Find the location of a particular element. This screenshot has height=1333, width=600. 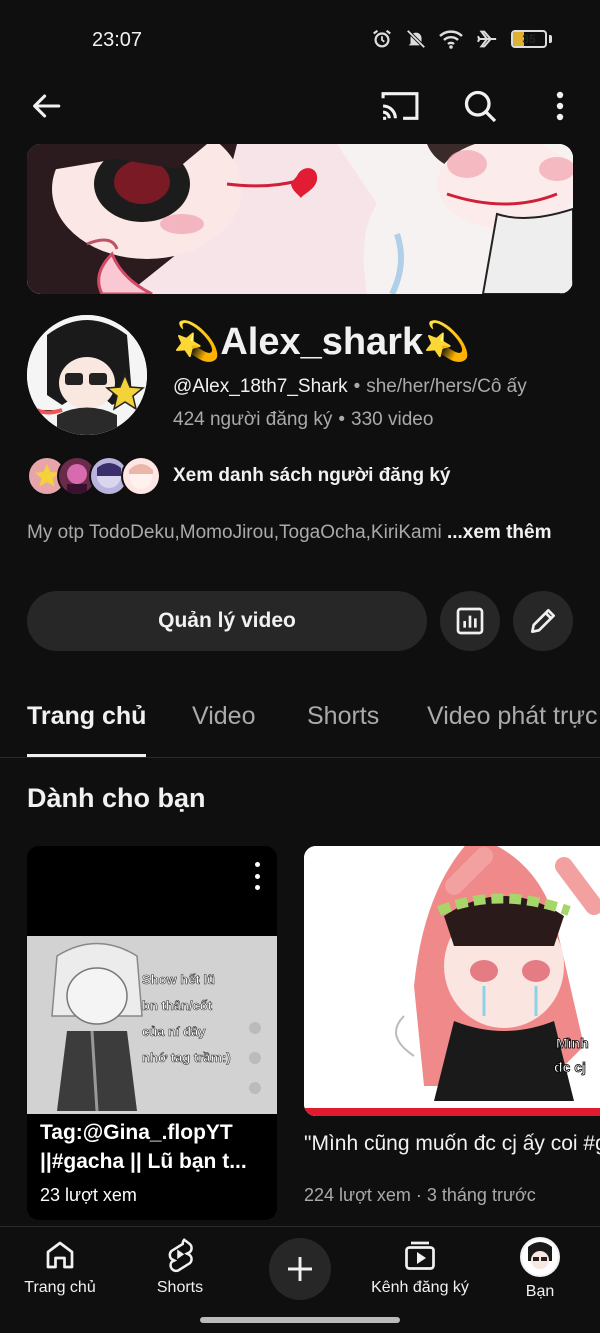

bottom-navigation: Trang chủ Shorts Kênh đăng ký Bạn is located at coordinates (300, 1279).